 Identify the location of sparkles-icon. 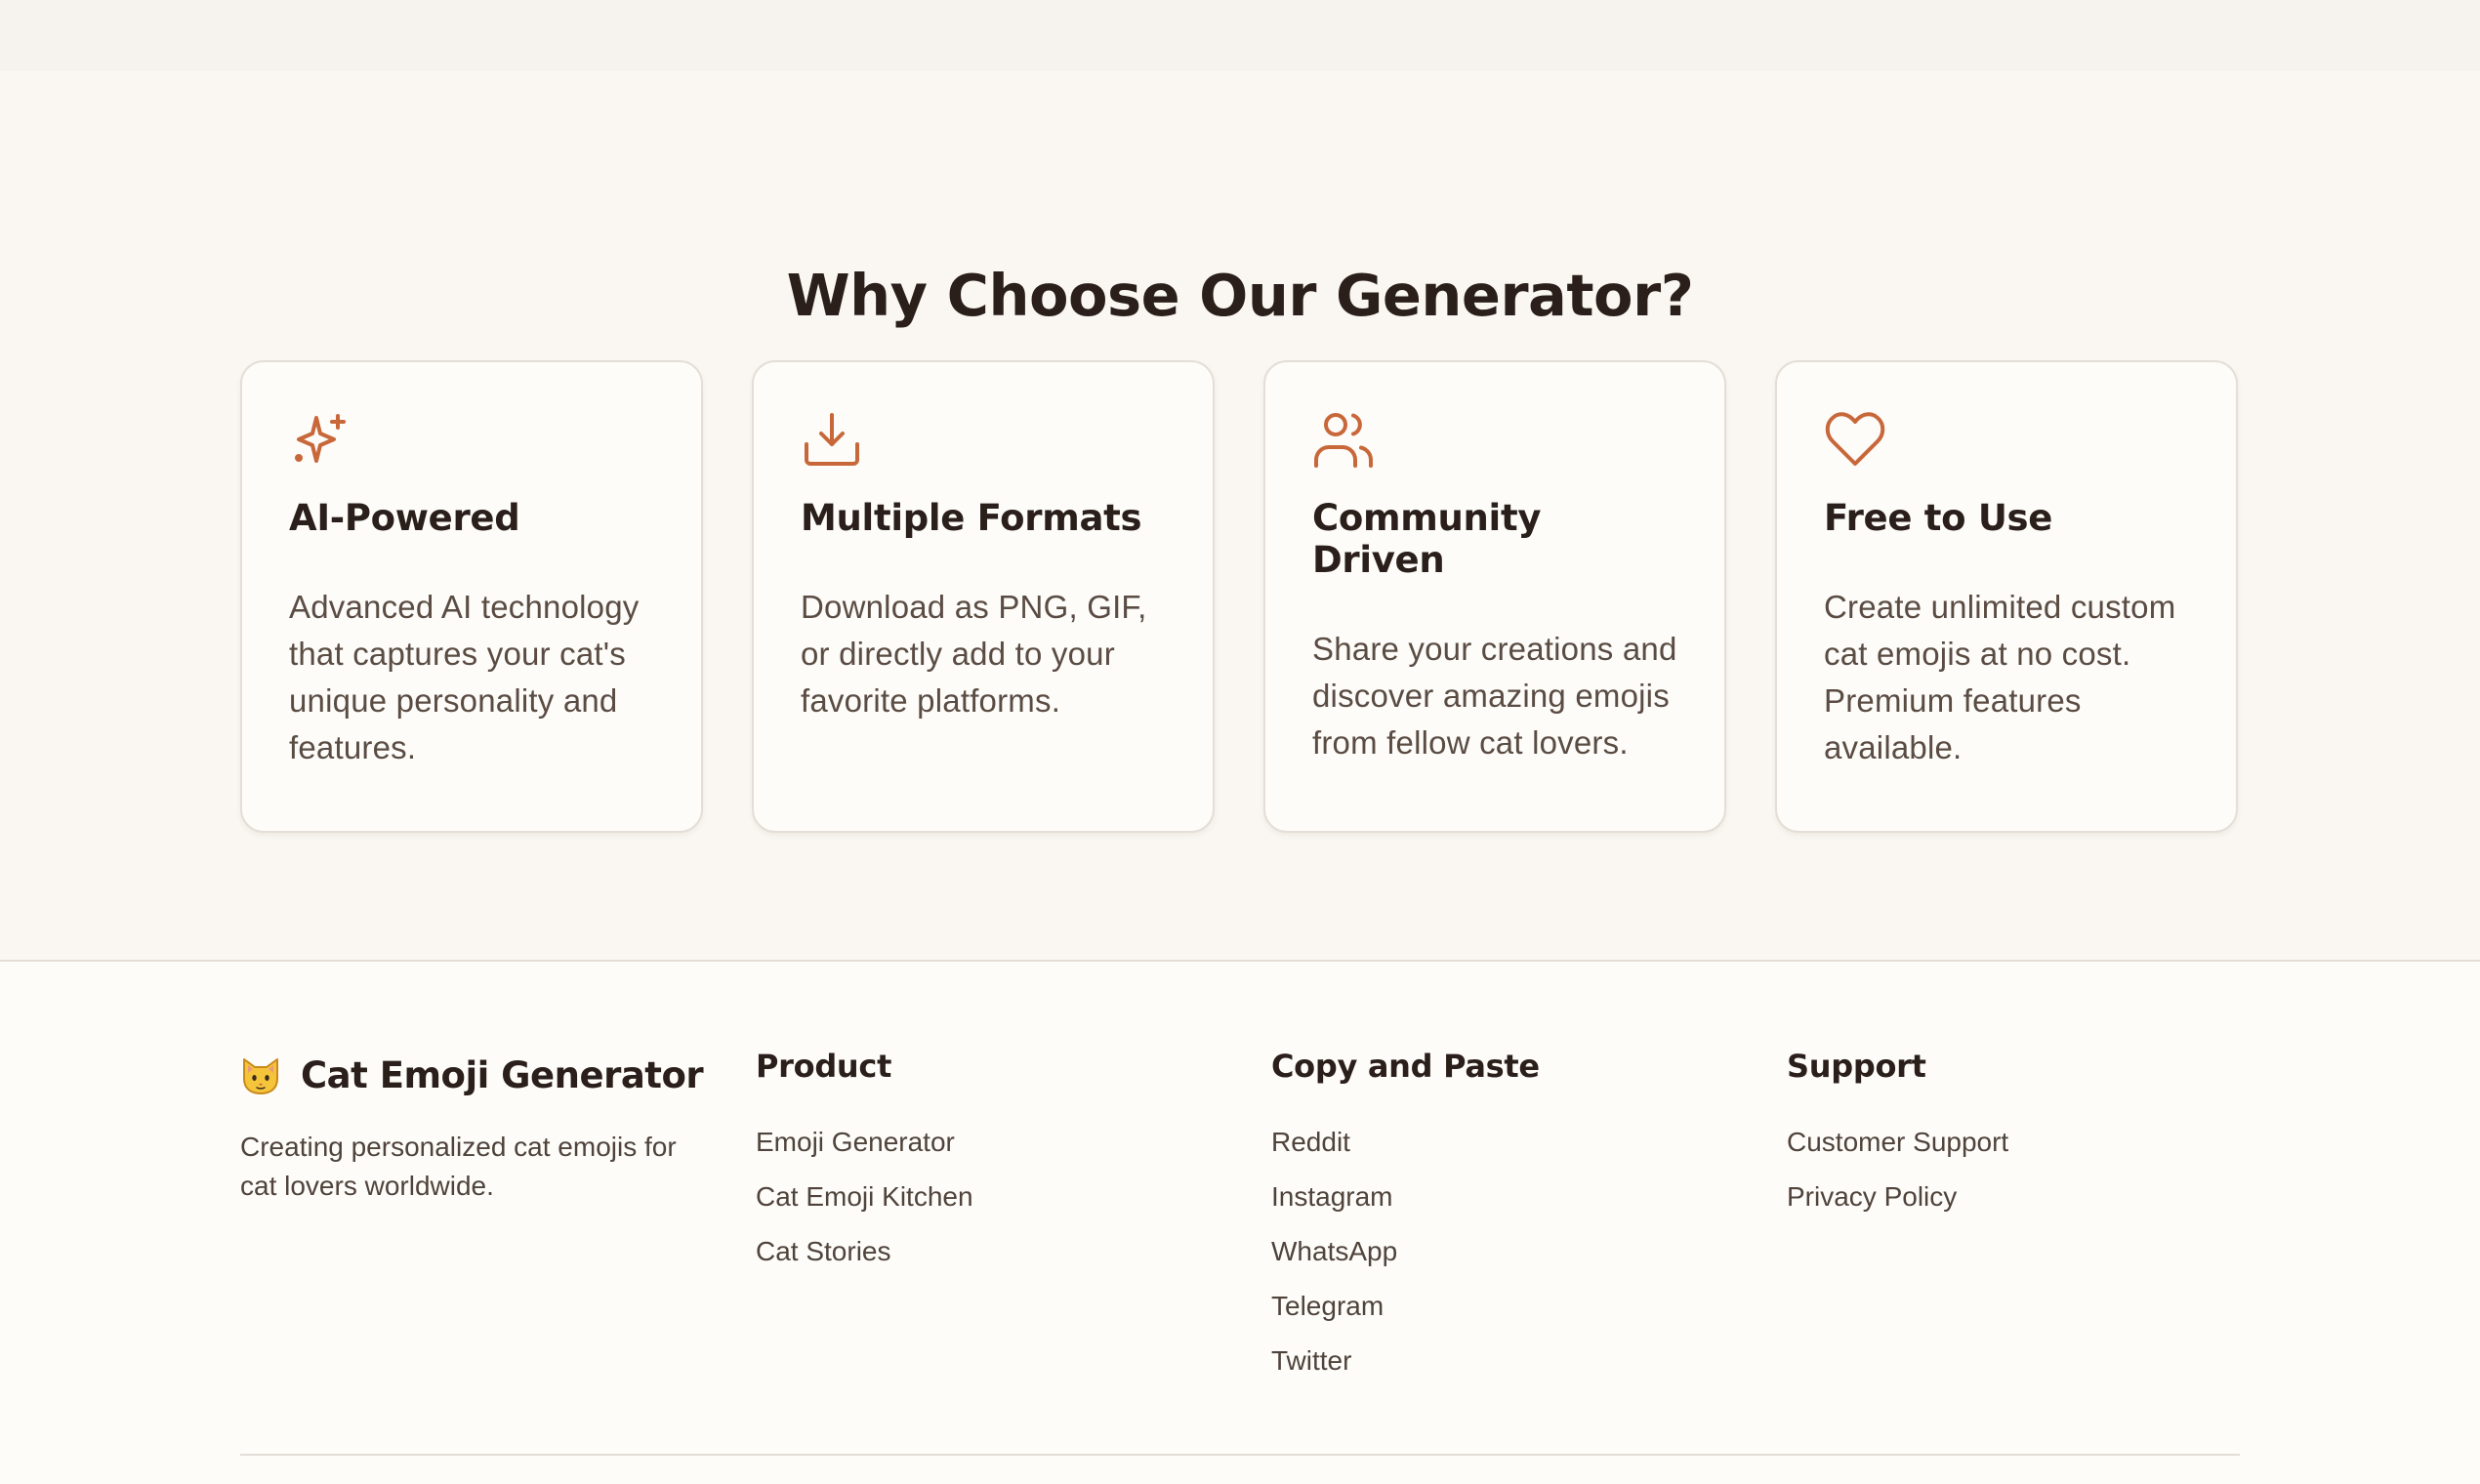
(320, 441).